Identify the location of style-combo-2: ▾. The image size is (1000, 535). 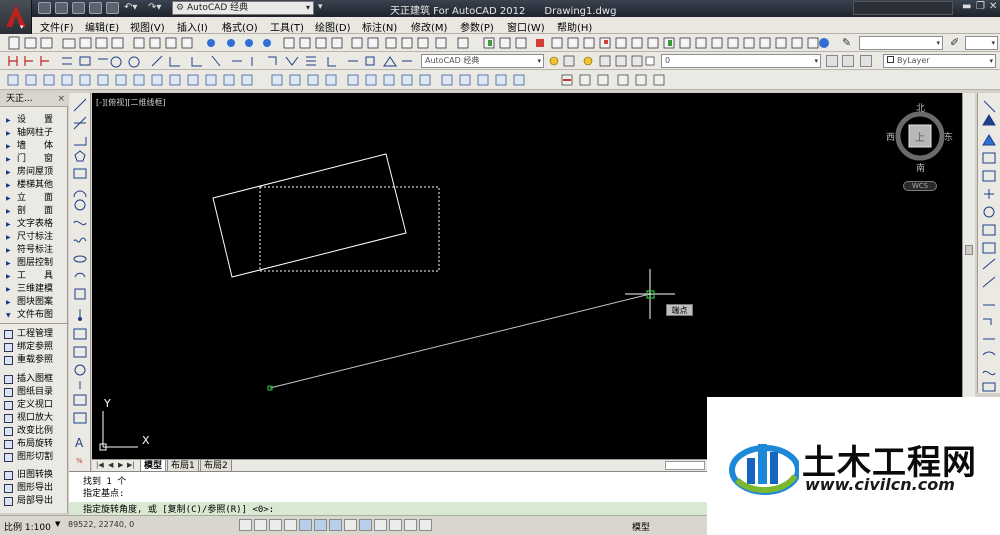
(981, 43).